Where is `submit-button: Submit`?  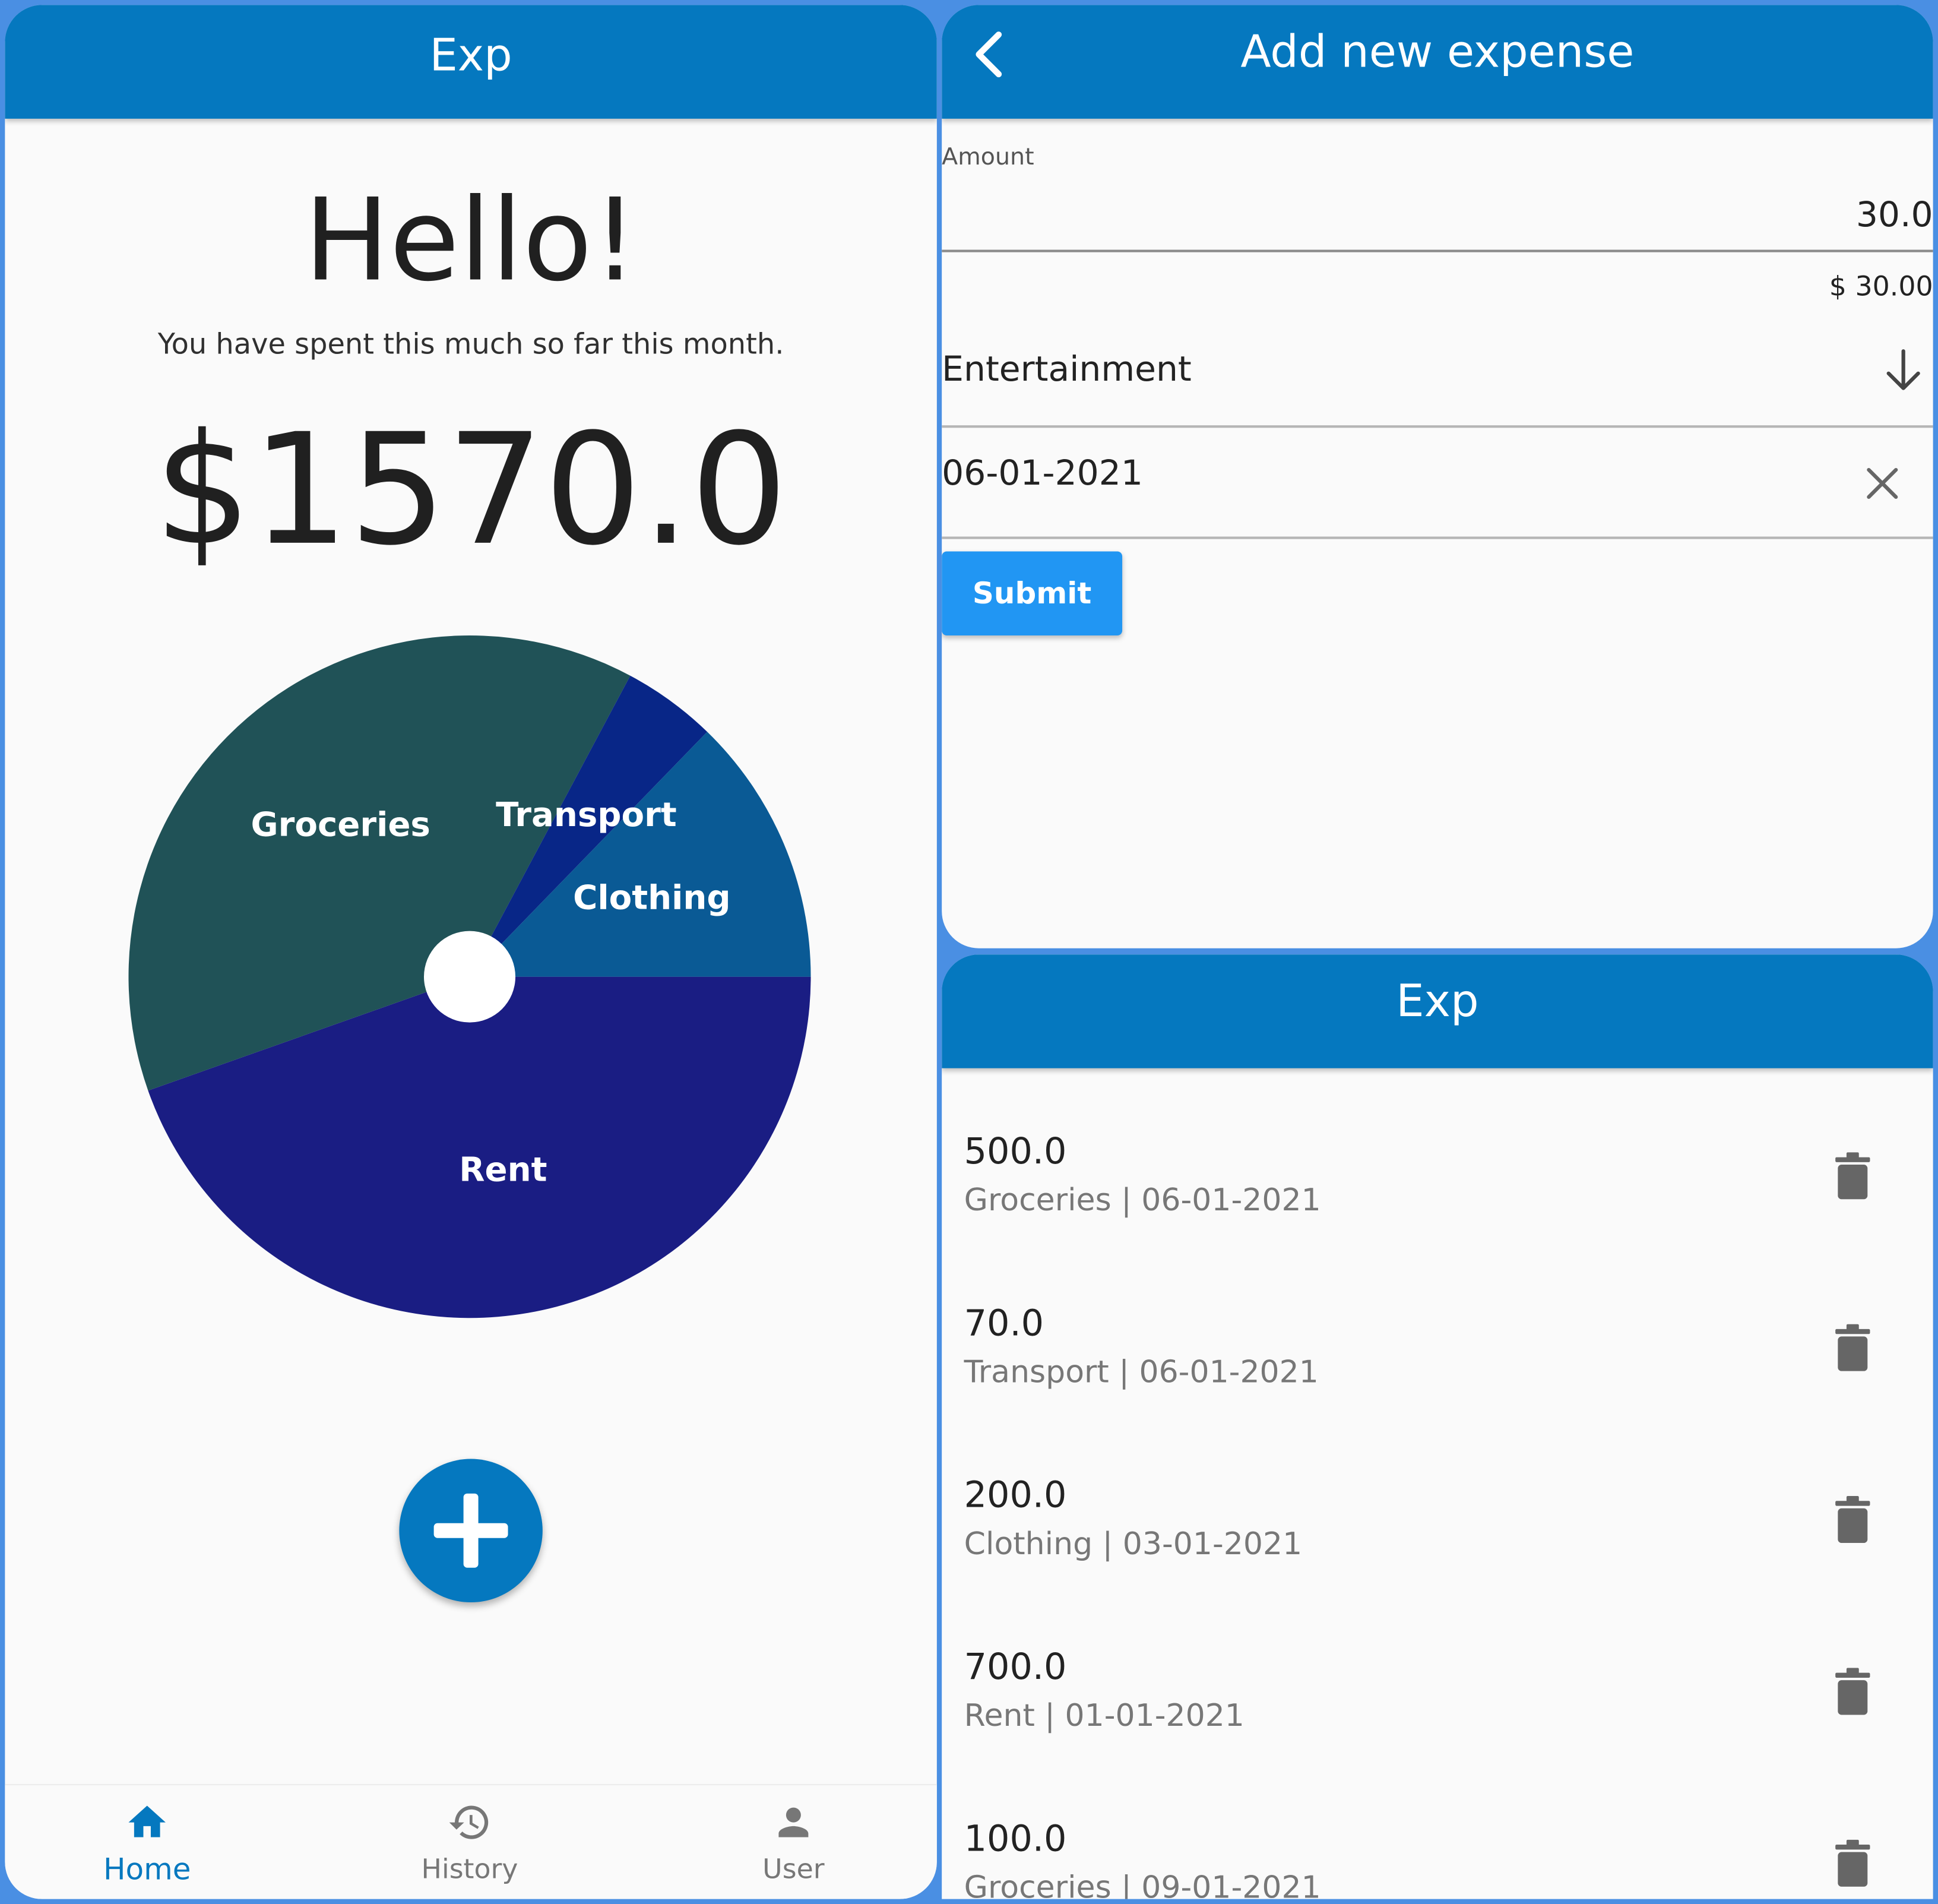 submit-button: Submit is located at coordinates (1032, 593).